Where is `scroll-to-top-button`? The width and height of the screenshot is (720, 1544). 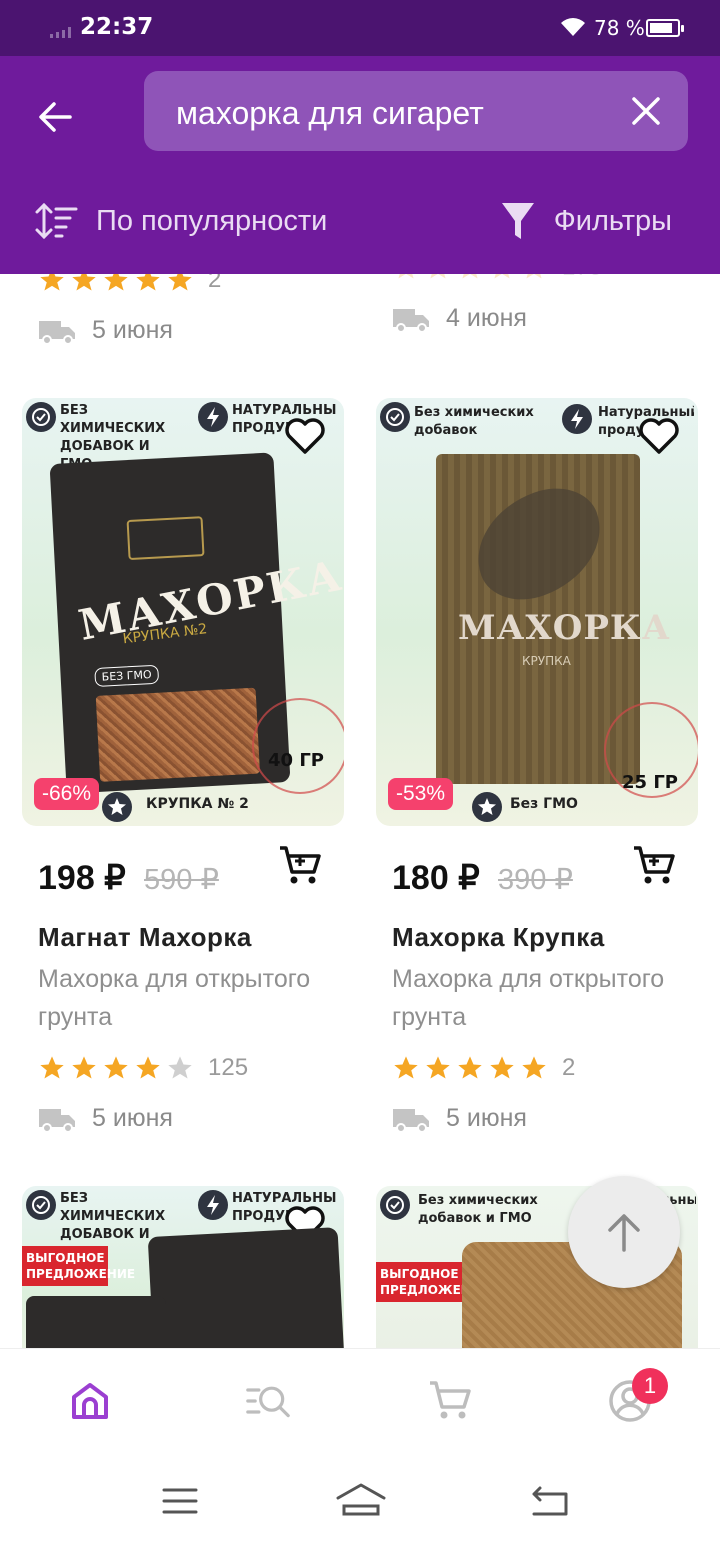 scroll-to-top-button is located at coordinates (624, 1232).